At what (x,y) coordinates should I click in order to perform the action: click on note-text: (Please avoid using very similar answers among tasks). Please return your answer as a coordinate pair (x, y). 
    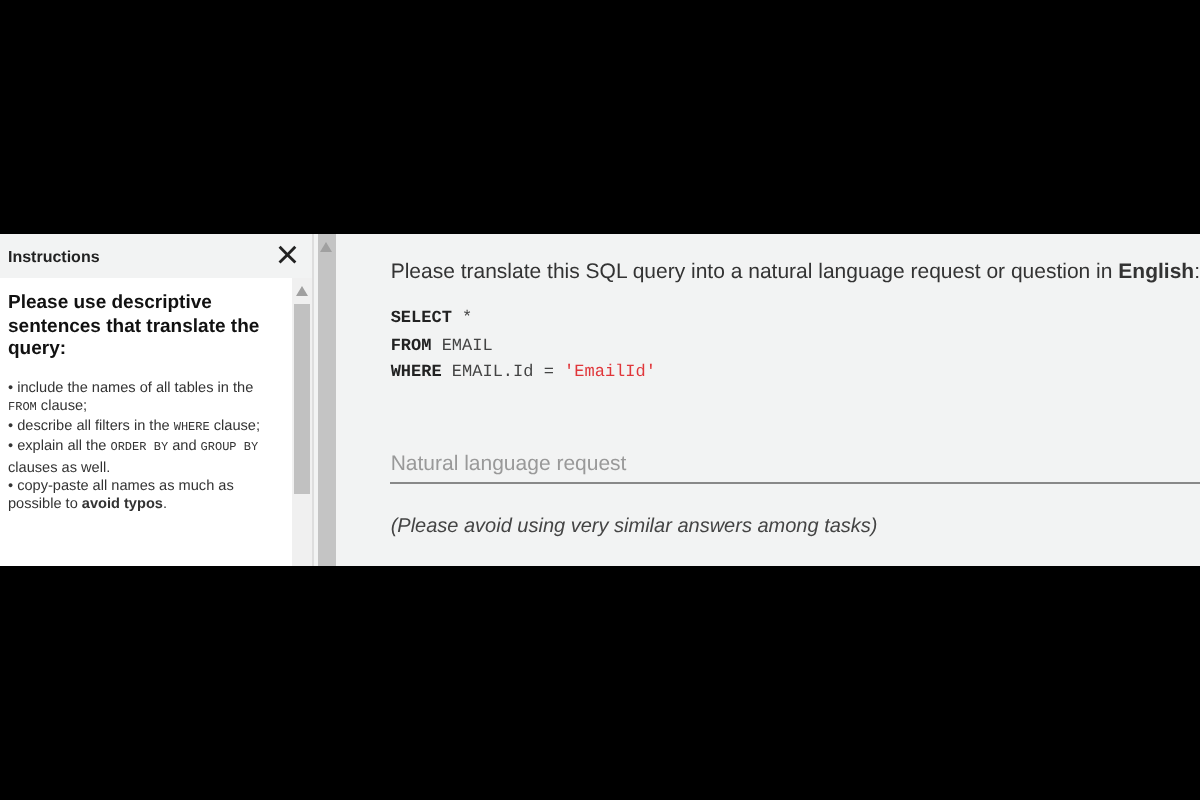
    Looking at the image, I should click on (635, 526).